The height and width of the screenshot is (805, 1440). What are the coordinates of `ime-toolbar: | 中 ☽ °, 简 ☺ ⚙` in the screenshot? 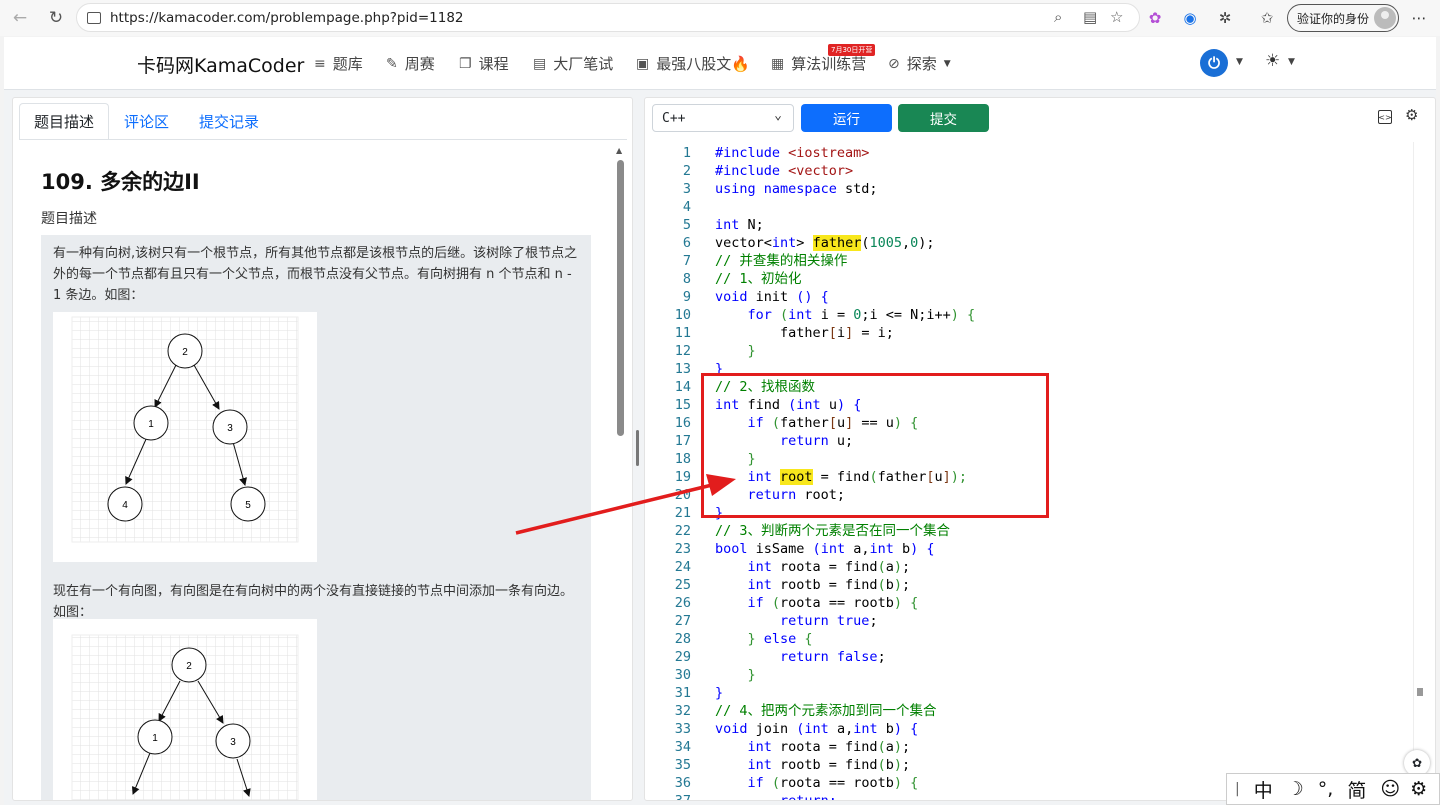 It's located at (1333, 789).